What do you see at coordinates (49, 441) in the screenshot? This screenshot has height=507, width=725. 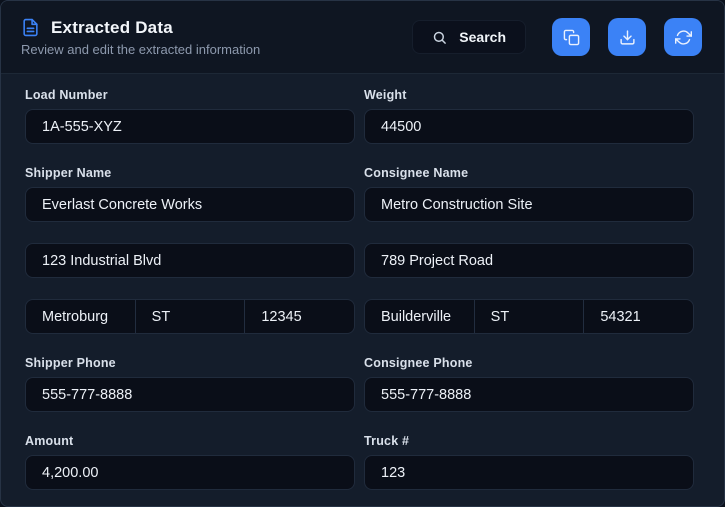 I see `amount-label: Amount` at bounding box center [49, 441].